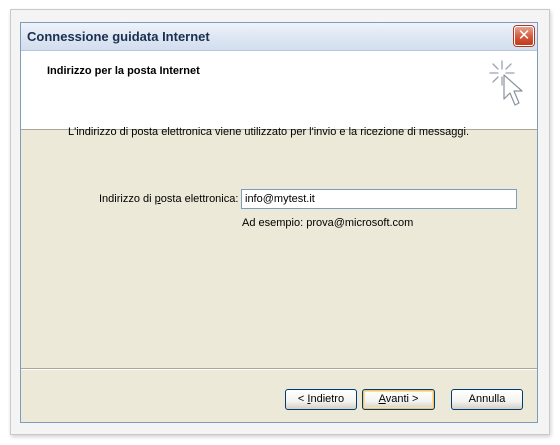 The image size is (560, 445). What do you see at coordinates (199, 199) in the screenshot?
I see `email-label-part: osta elettronica:` at bounding box center [199, 199].